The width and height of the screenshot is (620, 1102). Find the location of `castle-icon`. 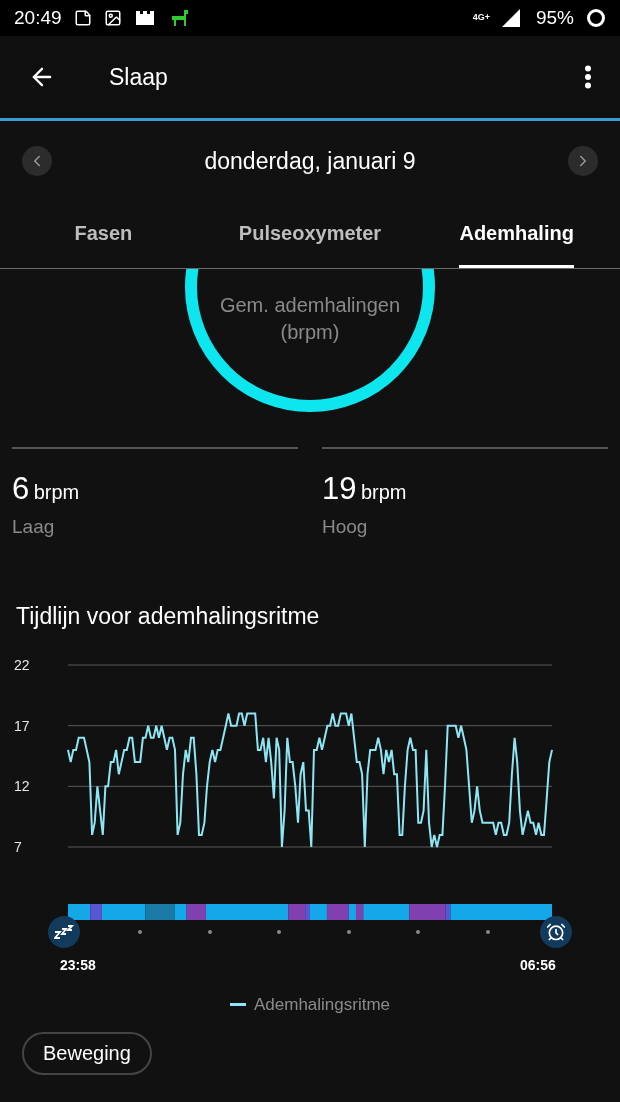

castle-icon is located at coordinates (144, 18).